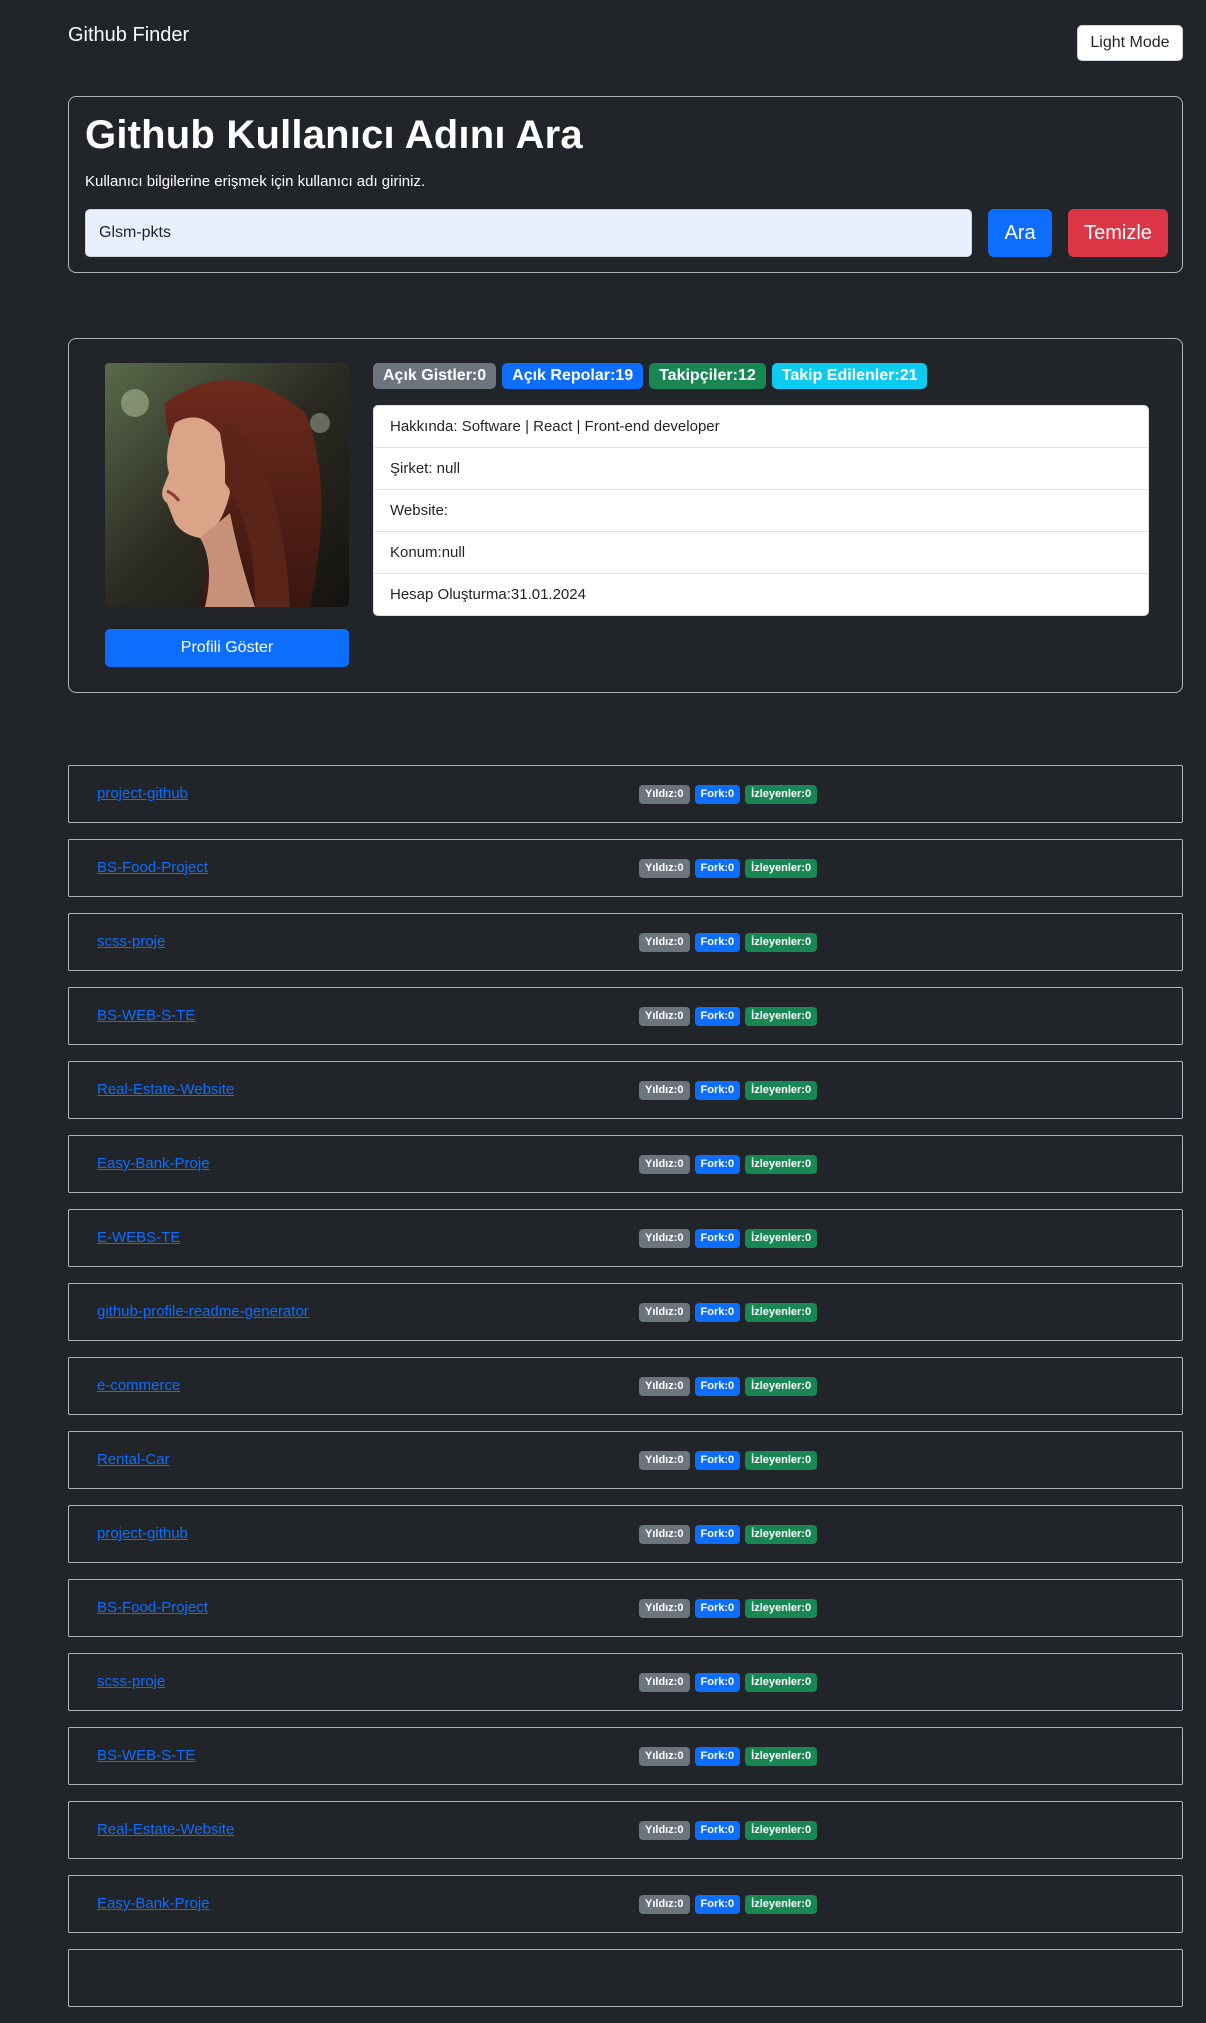 The width and height of the screenshot is (1206, 2023). I want to click on info-website: Website:, so click(761, 511).